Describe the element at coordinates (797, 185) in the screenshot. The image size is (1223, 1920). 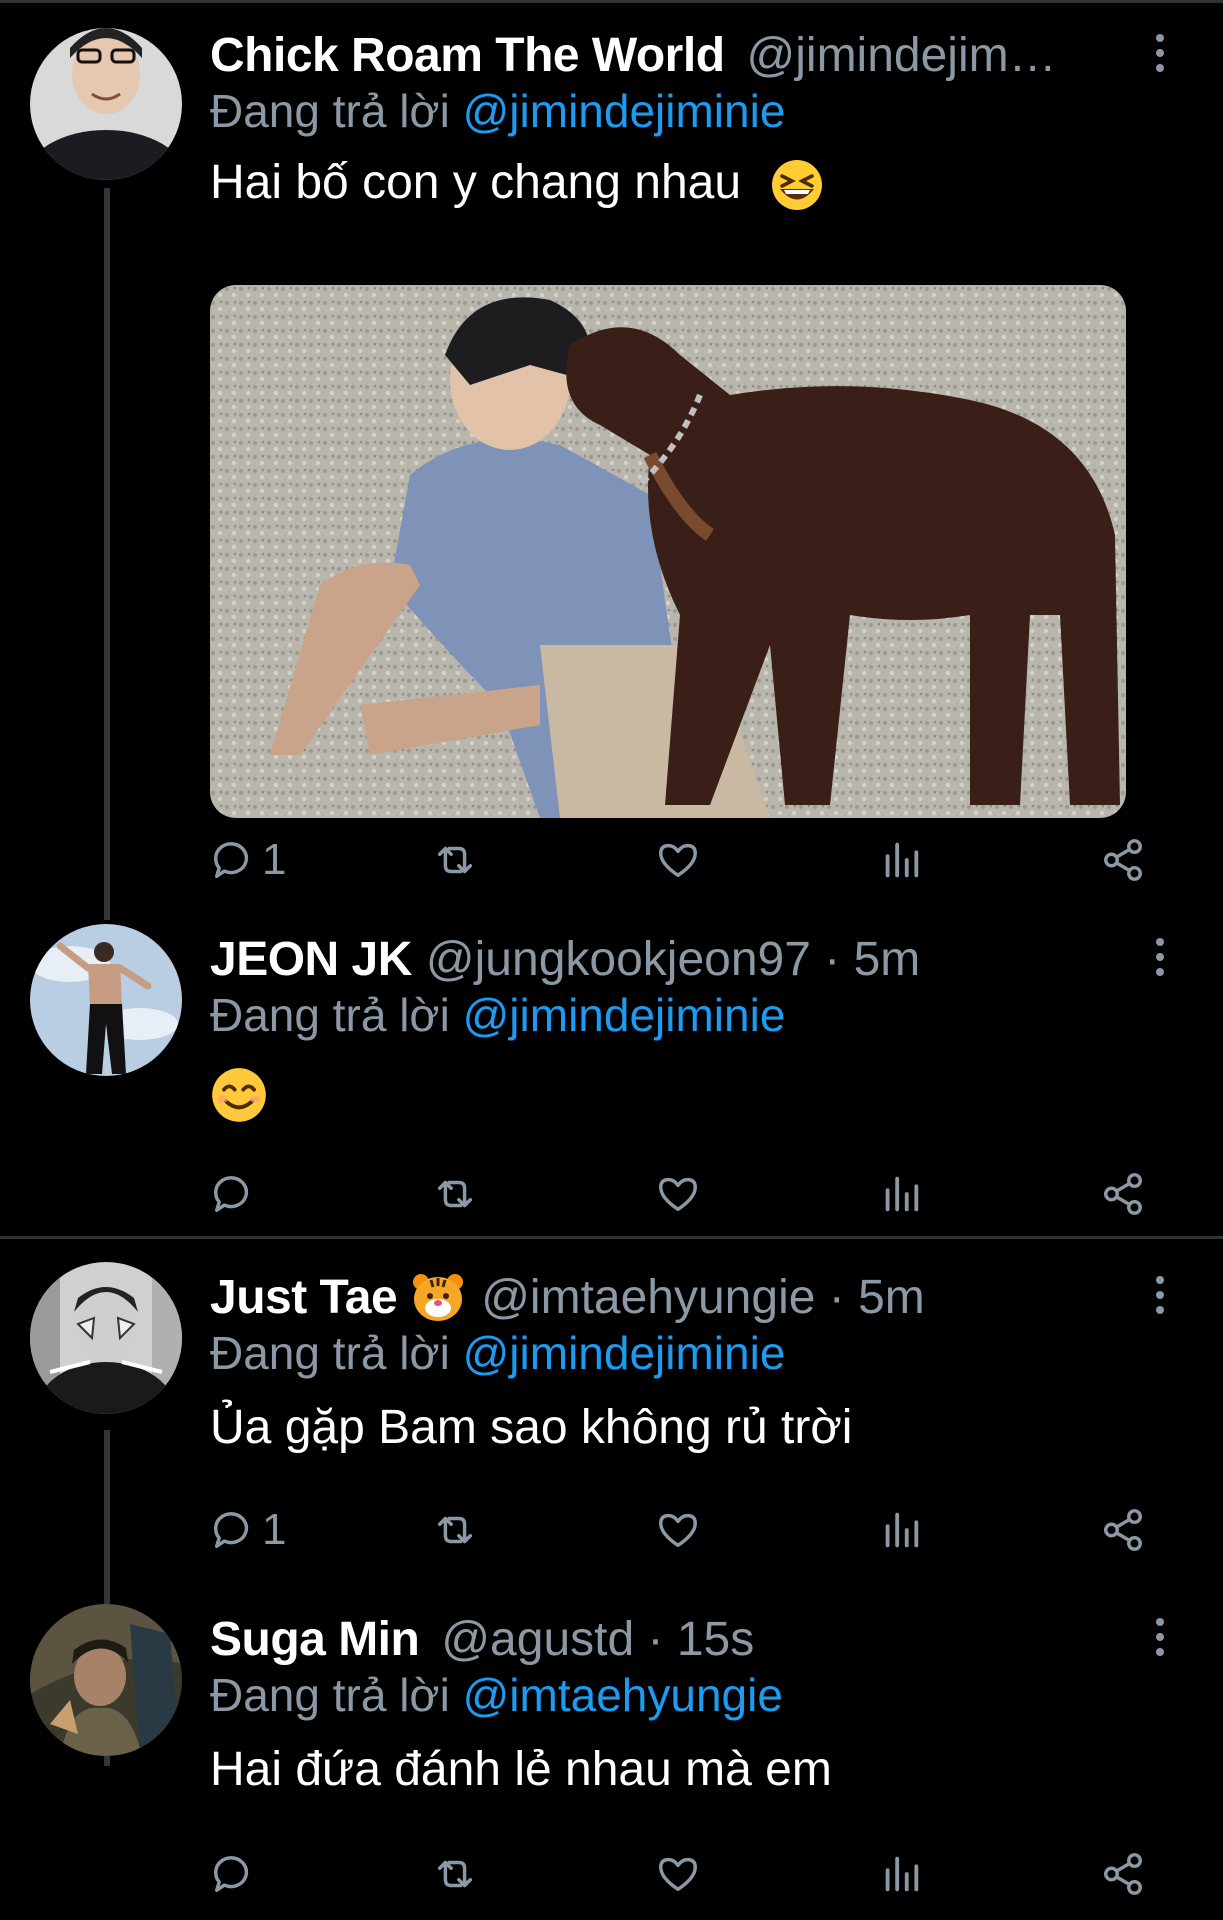
I see `grinning-squinting-face-icon` at that location.